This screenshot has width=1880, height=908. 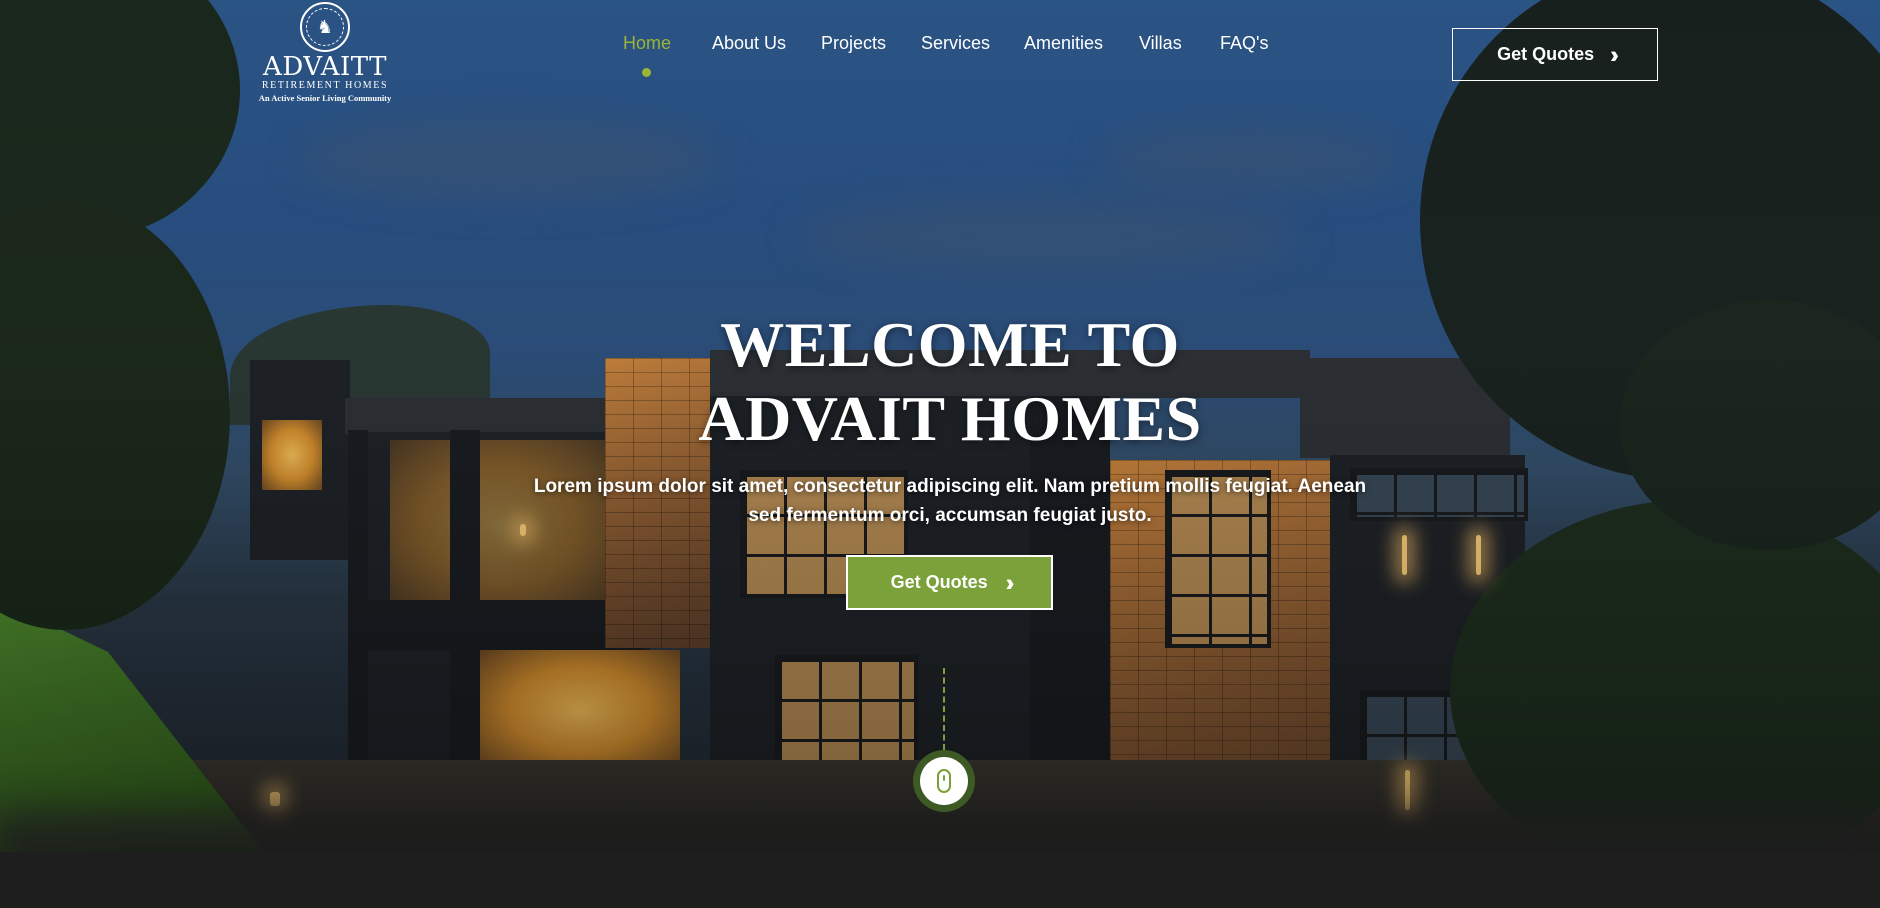 I want to click on header-get-quotes-button: Get Quotes ››, so click(x=1555, y=54).